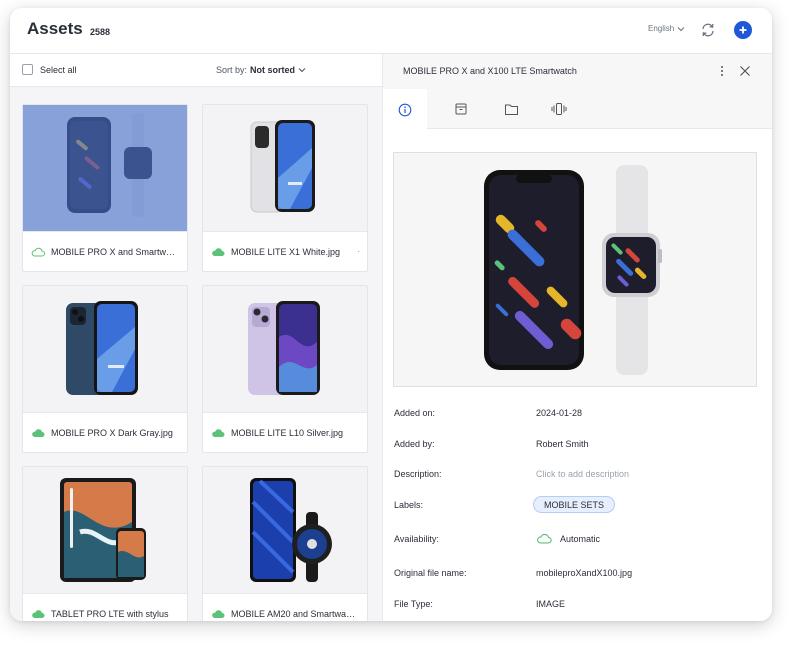  Describe the element at coordinates (409, 505) in the screenshot. I see `property-label: Labels:` at that location.